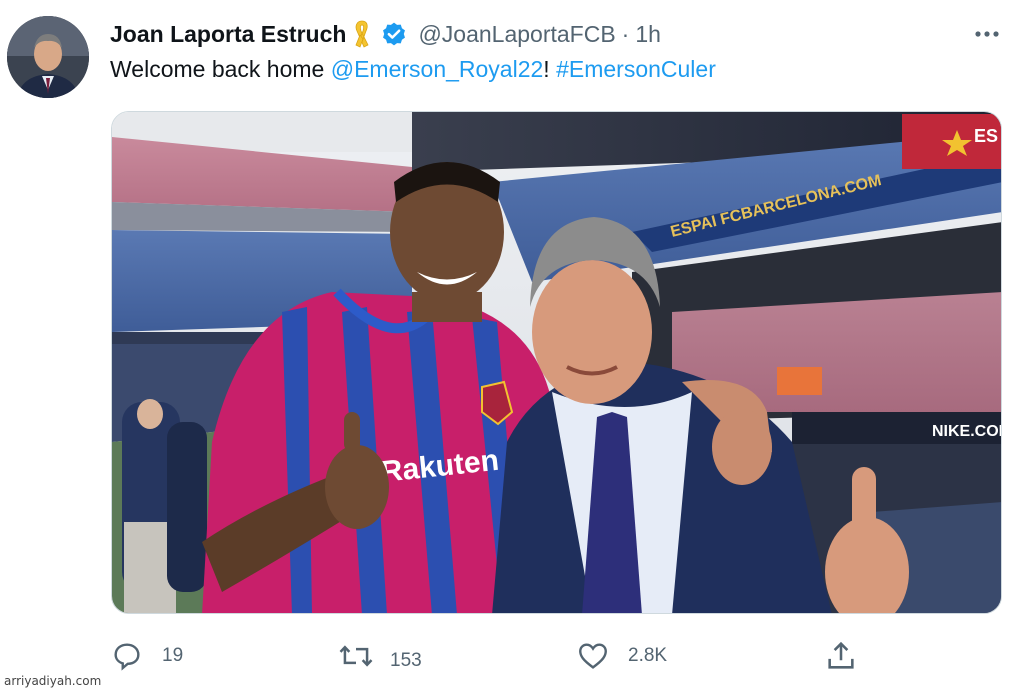 This screenshot has width=1024, height=690. Describe the element at coordinates (621, 656) in the screenshot. I see `like-button: 2.8K` at that location.